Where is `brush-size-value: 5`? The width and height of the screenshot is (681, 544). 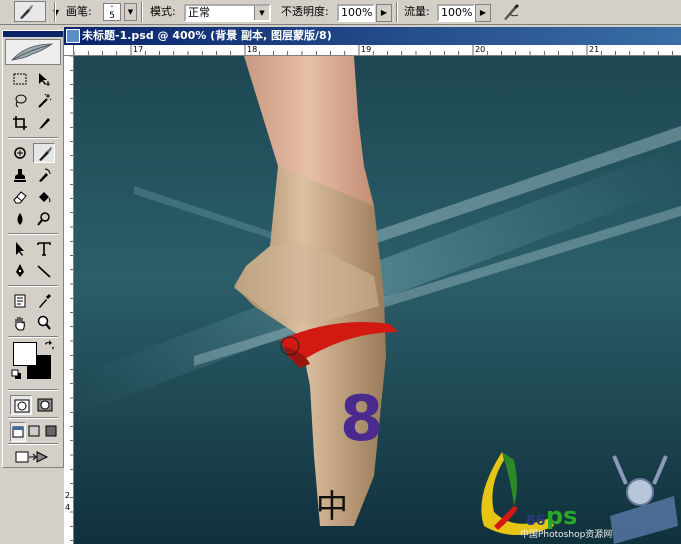
brush-size-value: 5 is located at coordinates (112, 16).